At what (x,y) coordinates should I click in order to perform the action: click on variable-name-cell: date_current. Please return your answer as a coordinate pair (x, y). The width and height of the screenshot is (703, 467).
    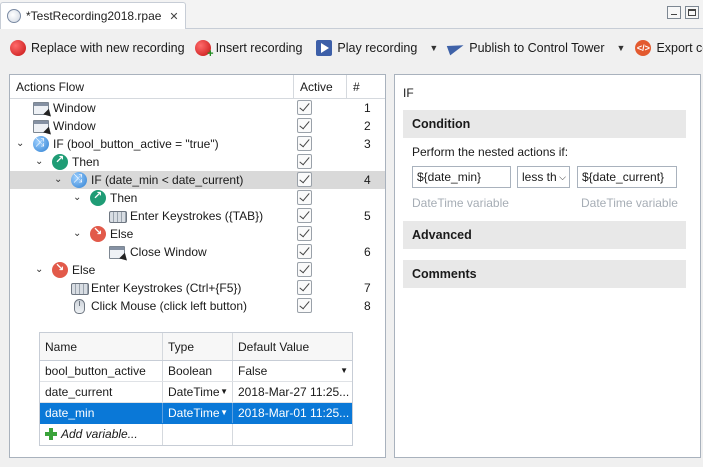
    Looking at the image, I should click on (101, 392).